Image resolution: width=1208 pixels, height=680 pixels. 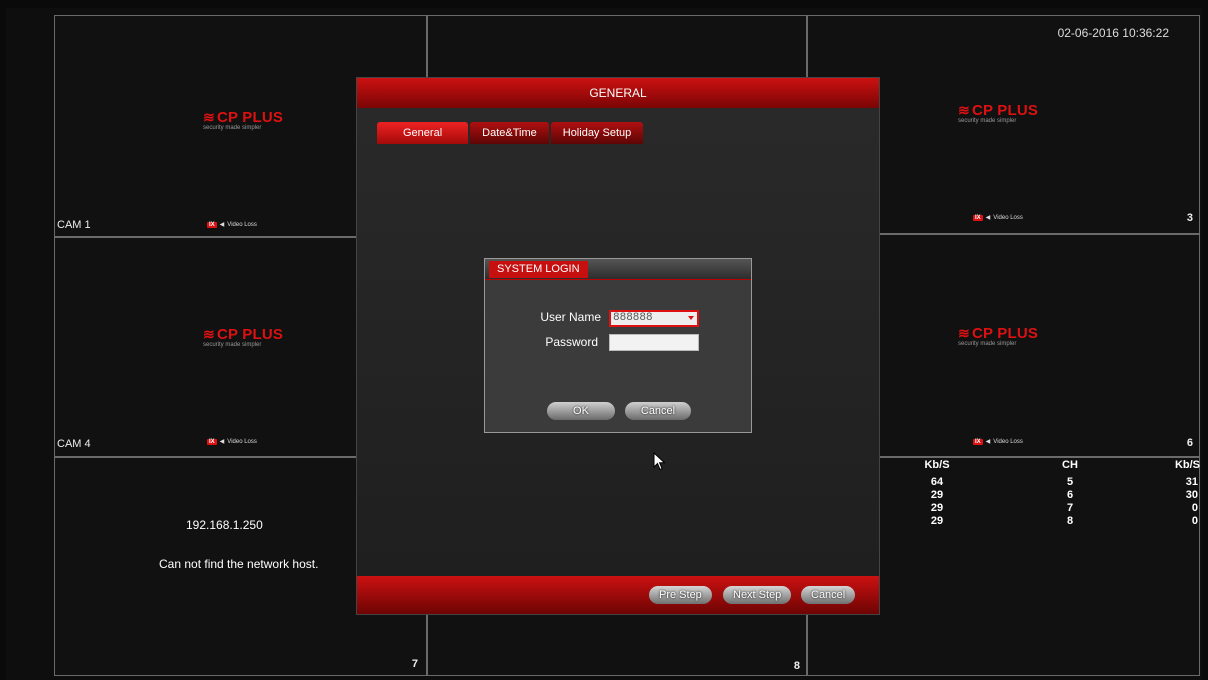 What do you see at coordinates (1070, 495) in the screenshot?
I see `channel-value: 6` at bounding box center [1070, 495].